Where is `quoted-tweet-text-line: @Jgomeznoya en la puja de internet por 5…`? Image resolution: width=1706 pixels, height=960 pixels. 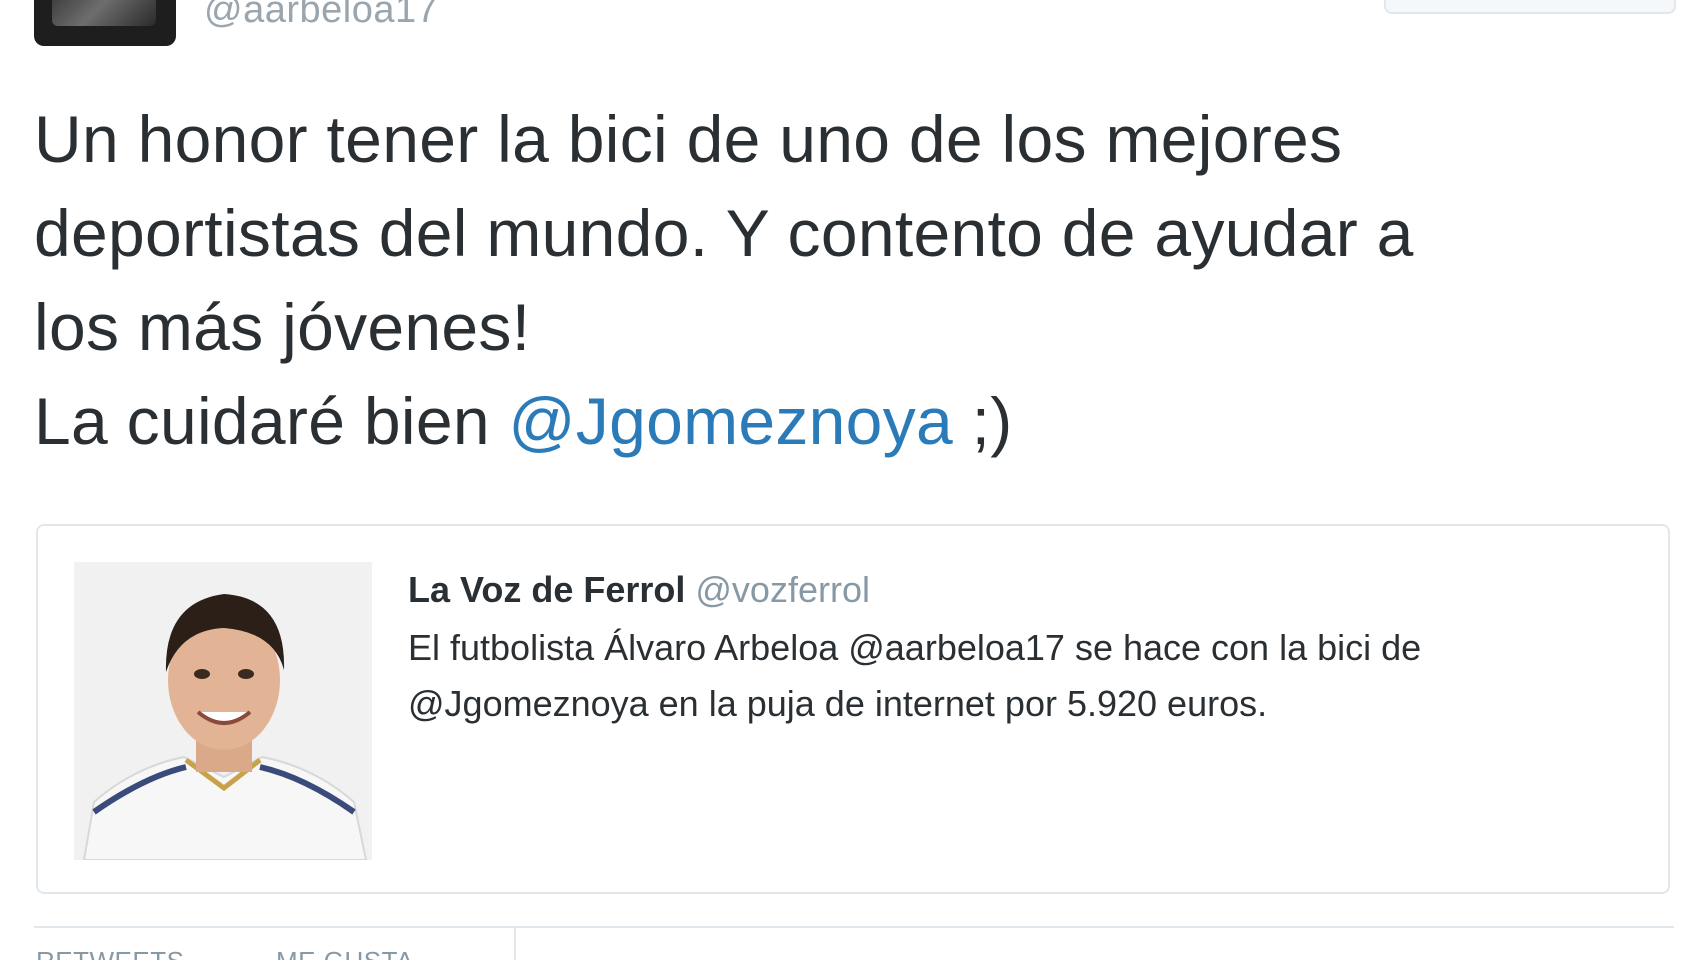
quoted-tweet-text-line: @Jgomeznoya en la puja de internet por 5… is located at coordinates (838, 703).